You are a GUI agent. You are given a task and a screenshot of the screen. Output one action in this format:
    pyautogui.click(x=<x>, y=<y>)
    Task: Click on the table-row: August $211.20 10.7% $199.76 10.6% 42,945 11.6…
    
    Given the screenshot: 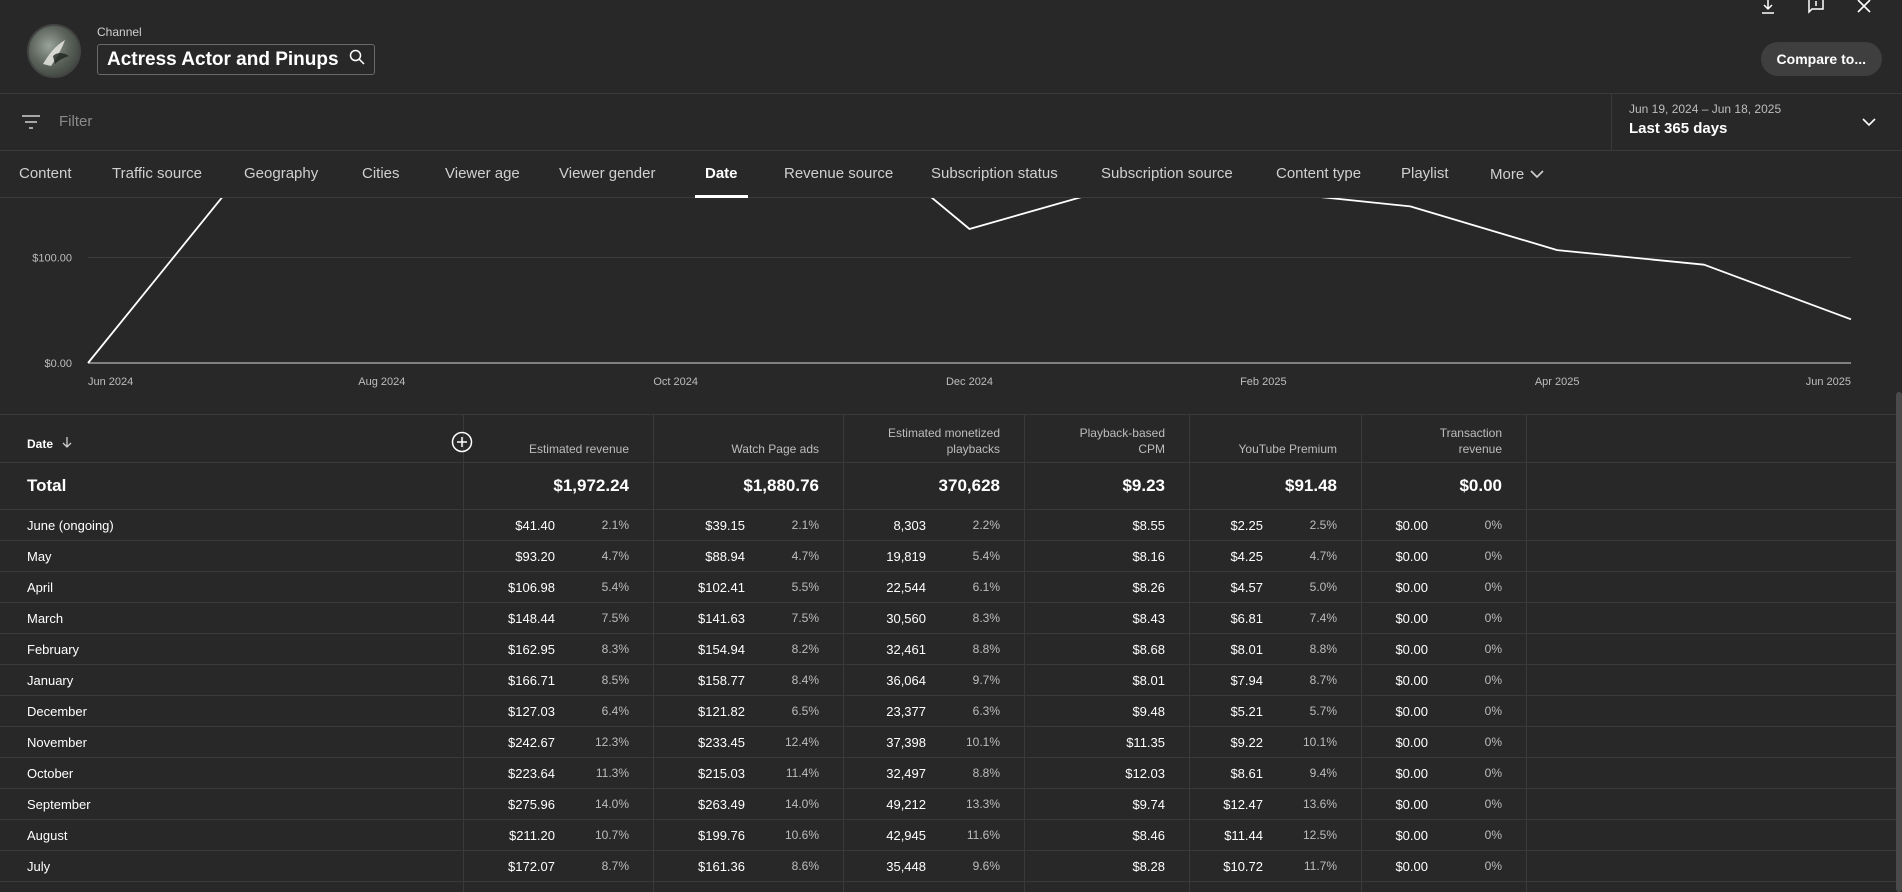 What is the action you would take?
    pyautogui.click(x=951, y=835)
    